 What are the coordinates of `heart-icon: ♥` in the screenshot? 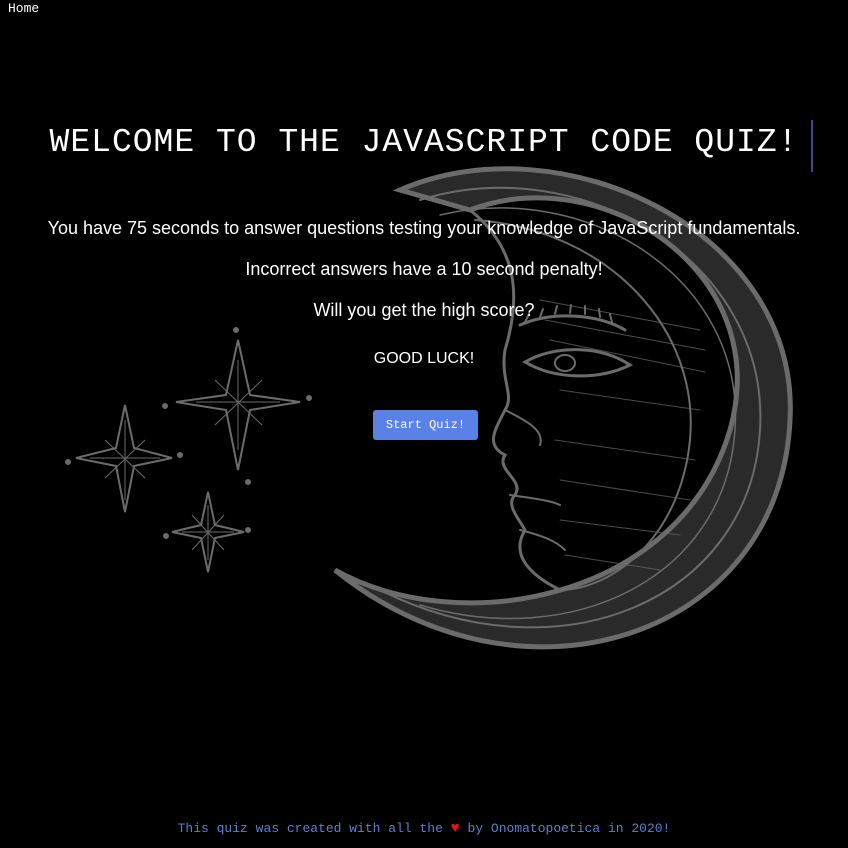 It's located at (455, 828).